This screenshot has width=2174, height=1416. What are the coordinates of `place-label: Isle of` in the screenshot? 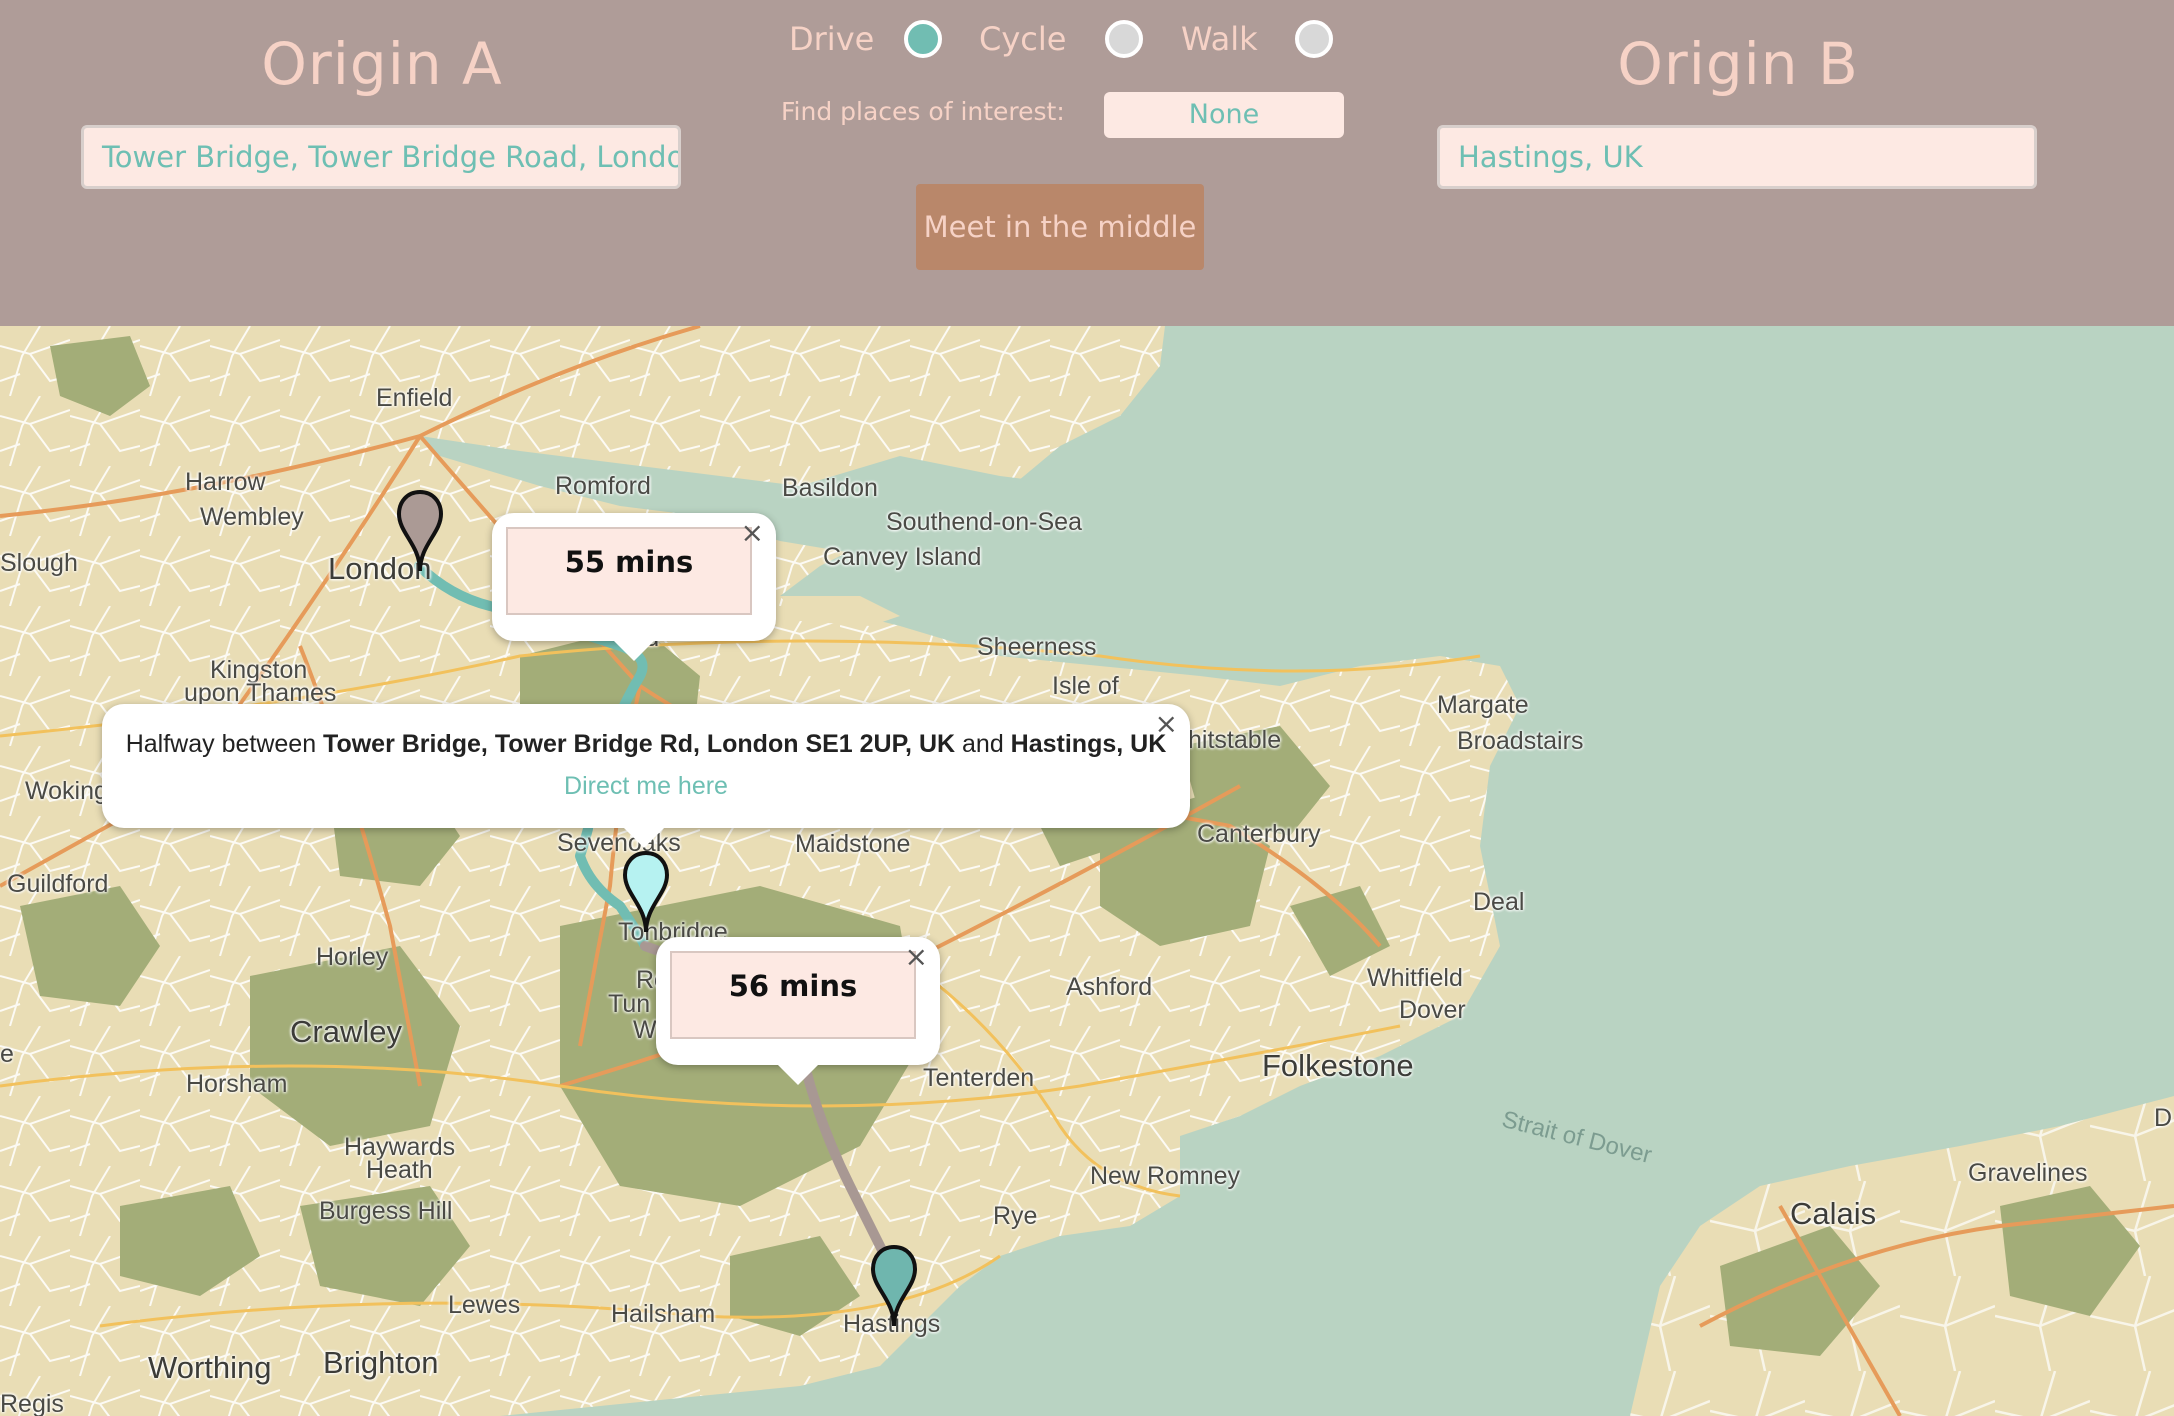 It's located at (1085, 686).